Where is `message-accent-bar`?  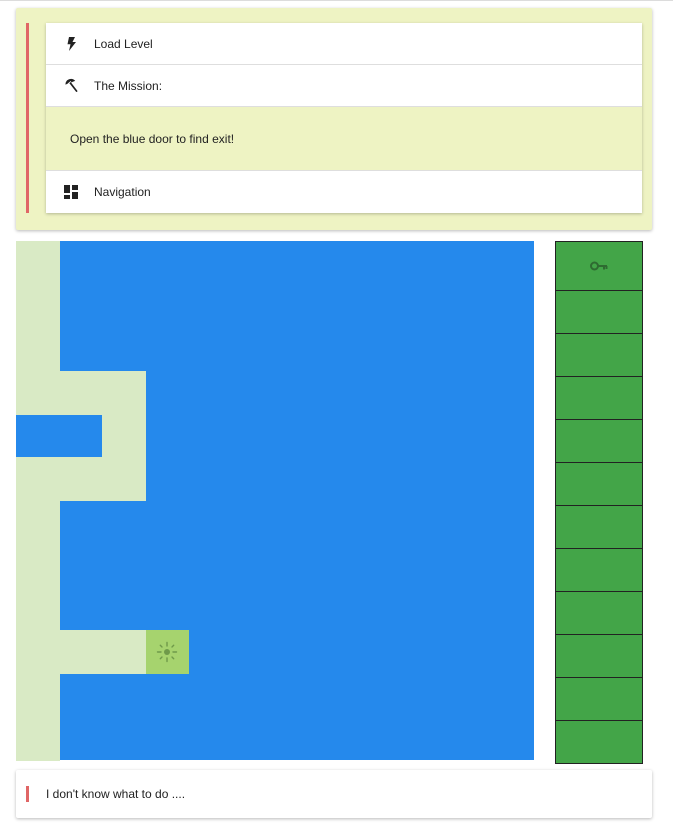 message-accent-bar is located at coordinates (27, 794).